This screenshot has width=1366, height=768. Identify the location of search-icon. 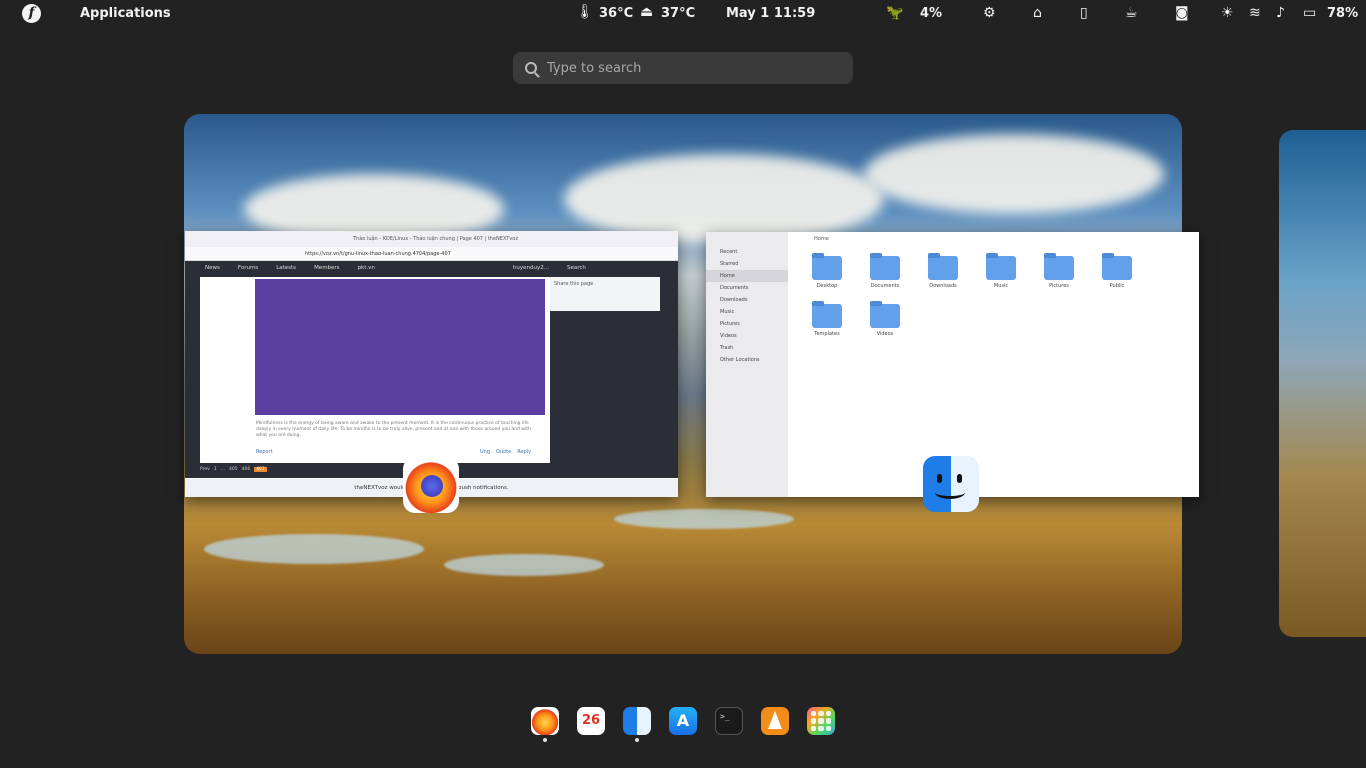
(531, 68).